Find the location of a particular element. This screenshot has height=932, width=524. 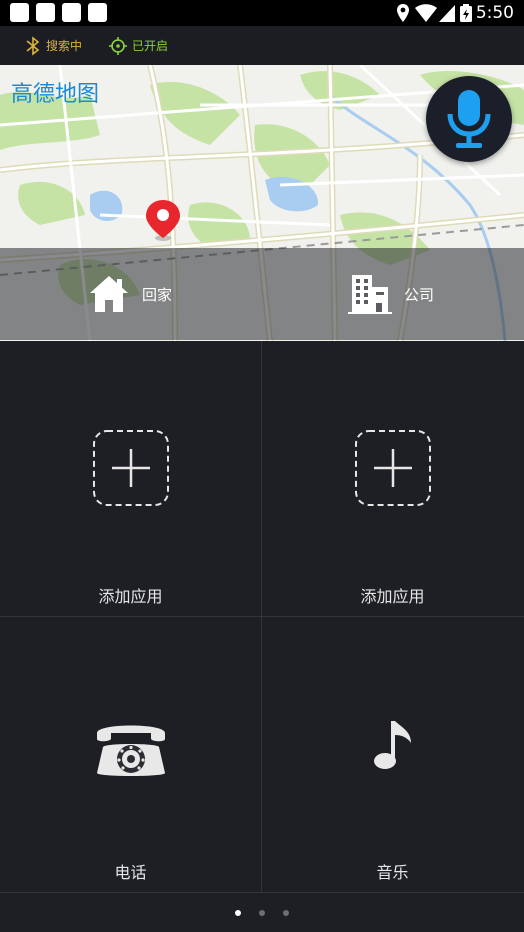

wifi-icon is located at coordinates (426, 13).